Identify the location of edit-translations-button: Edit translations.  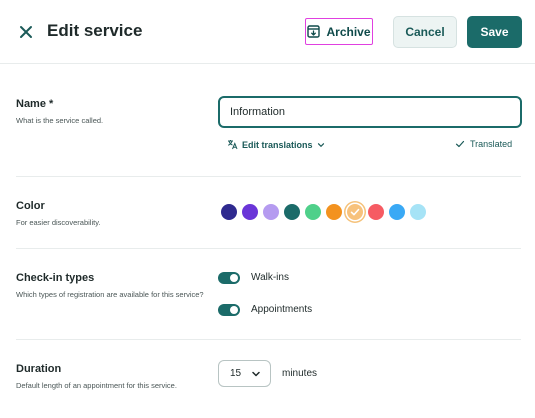
(276, 144).